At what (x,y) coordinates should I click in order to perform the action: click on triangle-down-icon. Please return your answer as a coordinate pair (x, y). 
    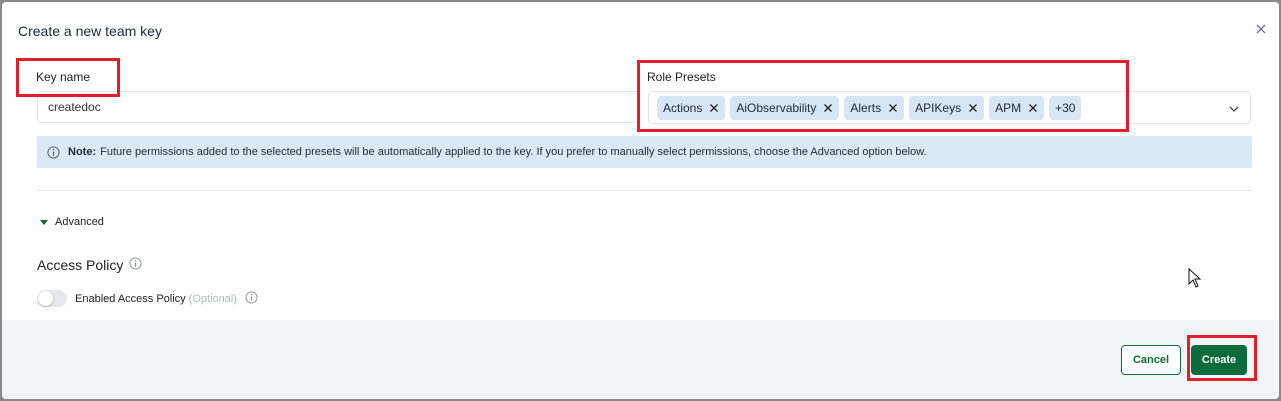
    Looking at the image, I should click on (44, 222).